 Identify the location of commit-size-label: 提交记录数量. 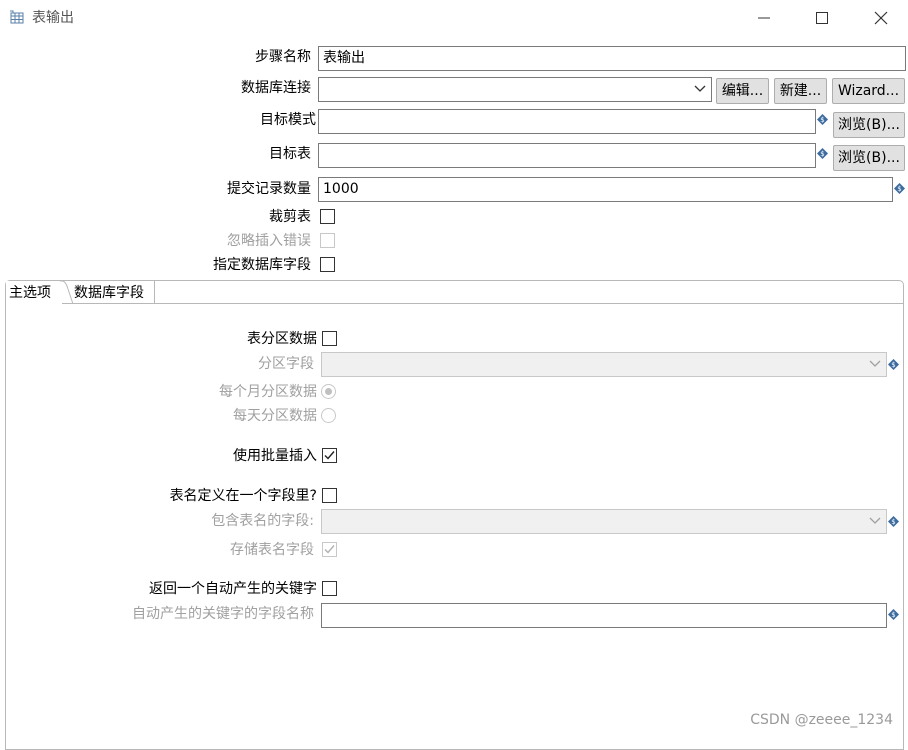
(269, 189).